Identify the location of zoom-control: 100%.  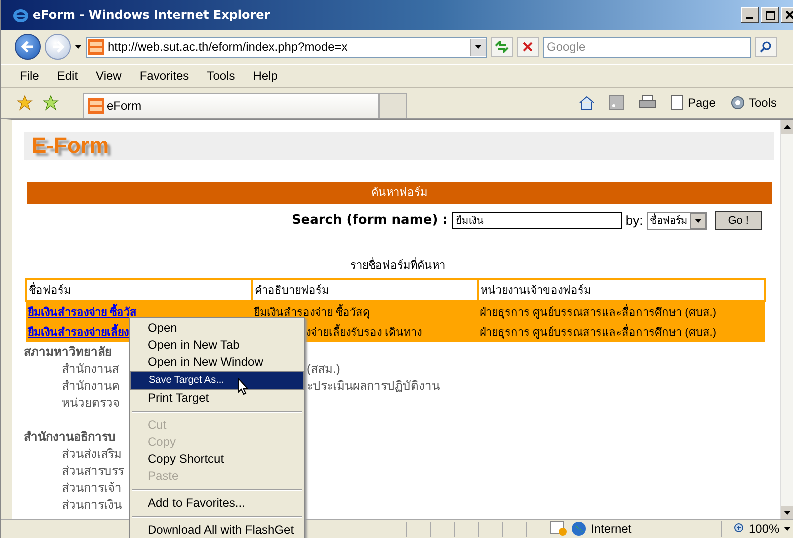
(762, 529).